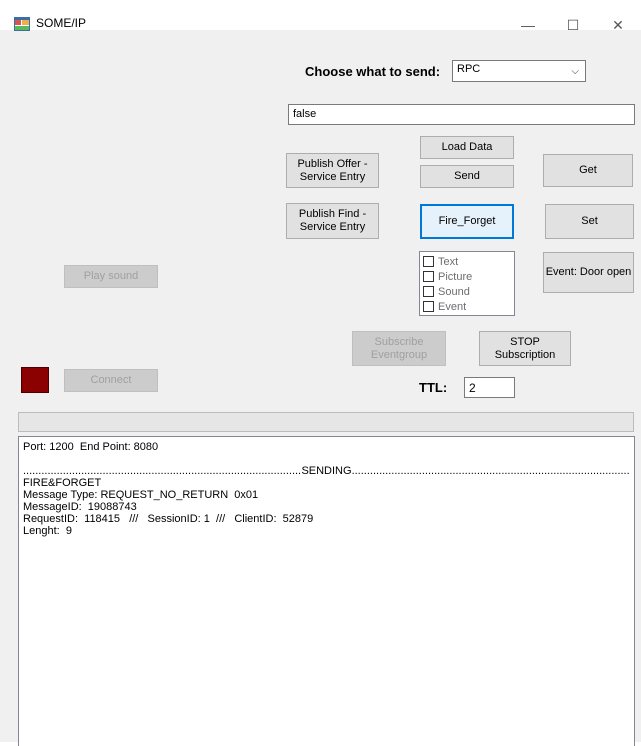  I want to click on checklist-item-sound: Sound, so click(467, 291).